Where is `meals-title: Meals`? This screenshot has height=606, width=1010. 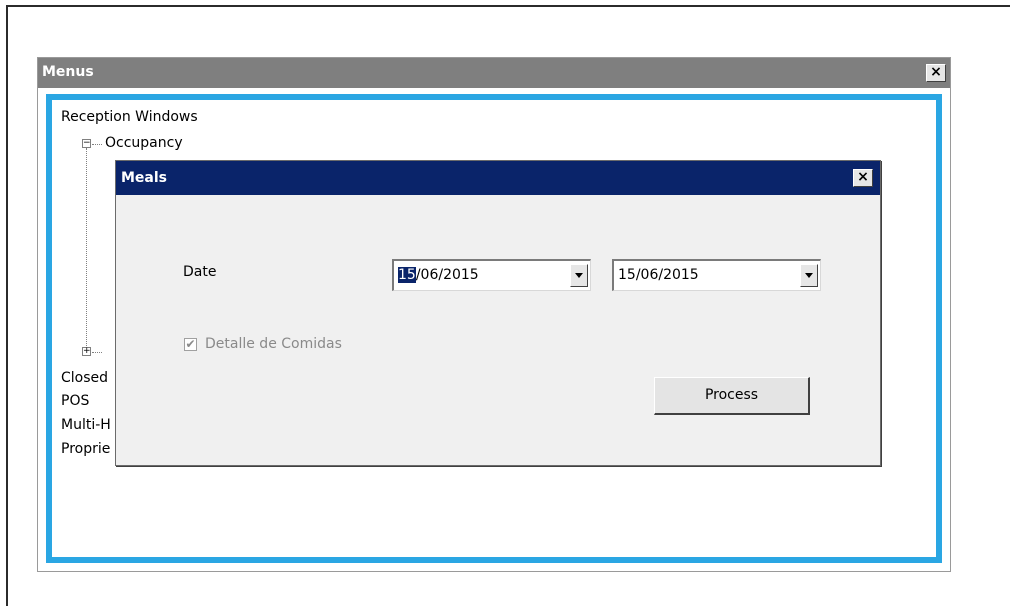 meals-title: Meals is located at coordinates (144, 178).